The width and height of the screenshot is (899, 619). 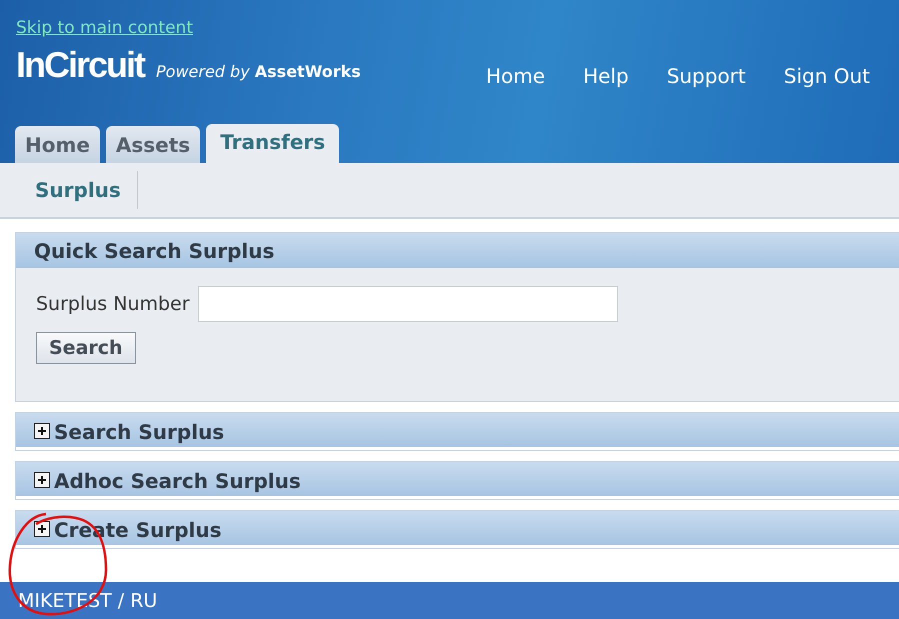 What do you see at coordinates (154, 250) in the screenshot?
I see `panel-title: Quick Search Surplus` at bounding box center [154, 250].